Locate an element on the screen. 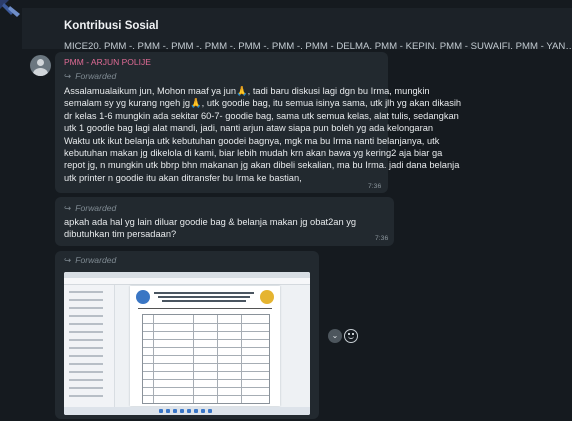  avatar is located at coordinates (40, 65).